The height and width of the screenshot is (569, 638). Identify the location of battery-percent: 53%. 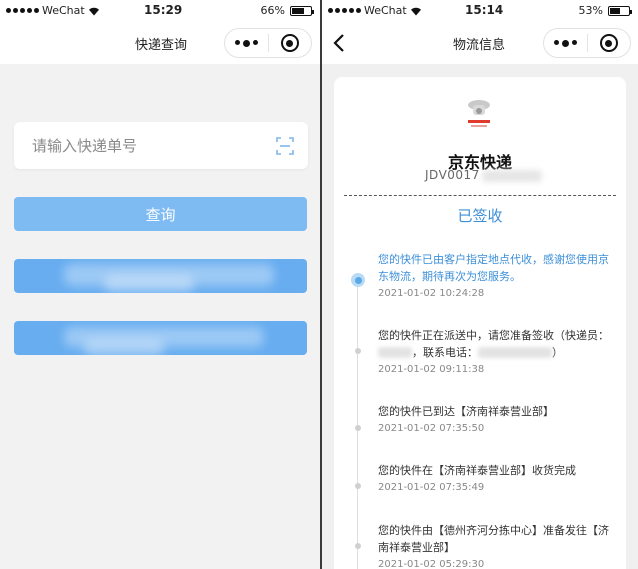
(590, 10).